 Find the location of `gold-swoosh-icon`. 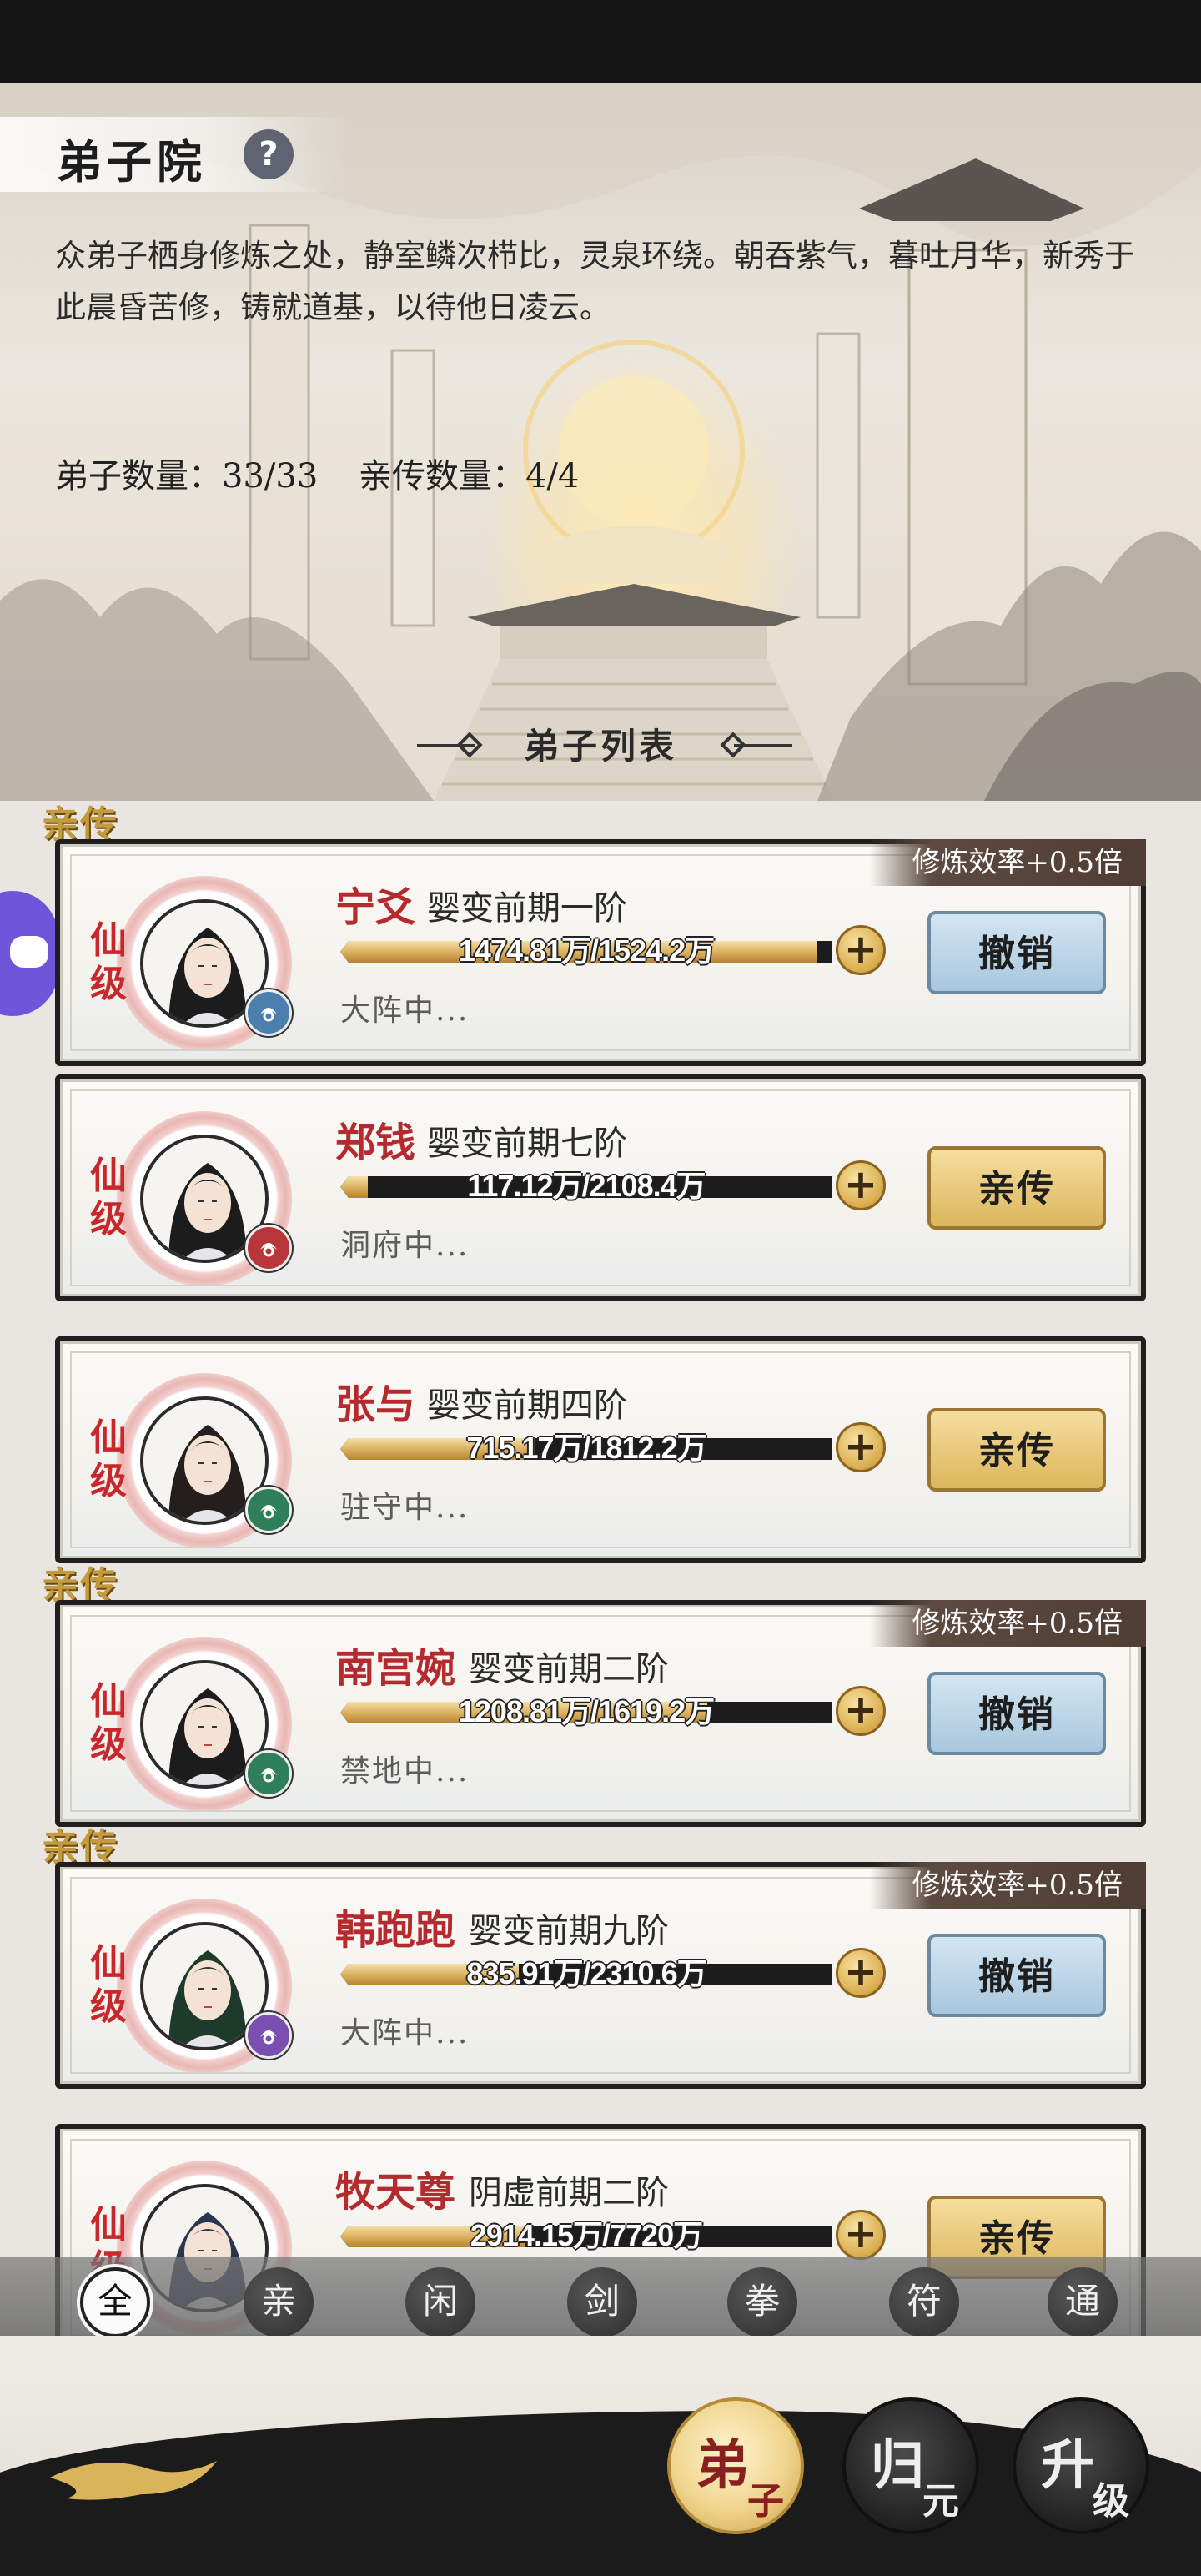

gold-swoosh-icon is located at coordinates (133, 2480).